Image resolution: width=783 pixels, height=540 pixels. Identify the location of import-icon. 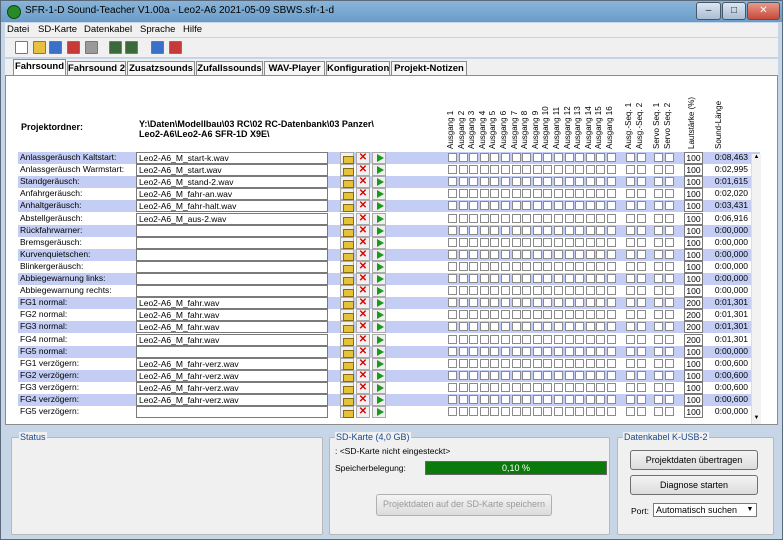
(131, 47).